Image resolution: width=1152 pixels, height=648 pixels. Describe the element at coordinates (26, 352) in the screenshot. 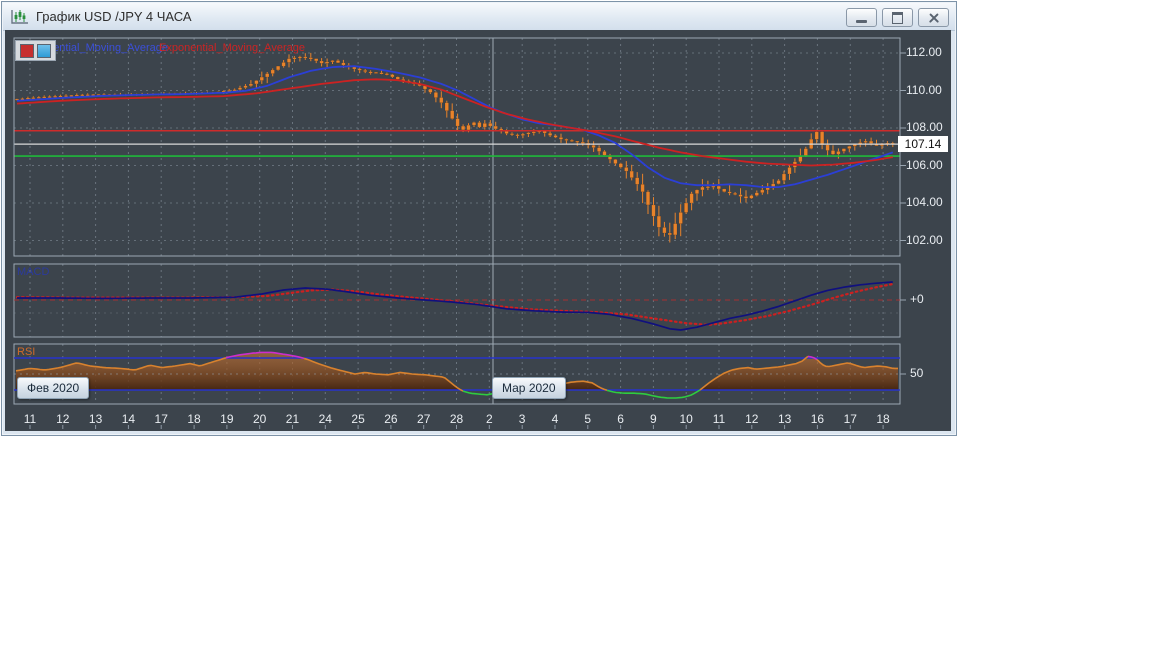

I see `rsi-panel-label: RSI` at that location.